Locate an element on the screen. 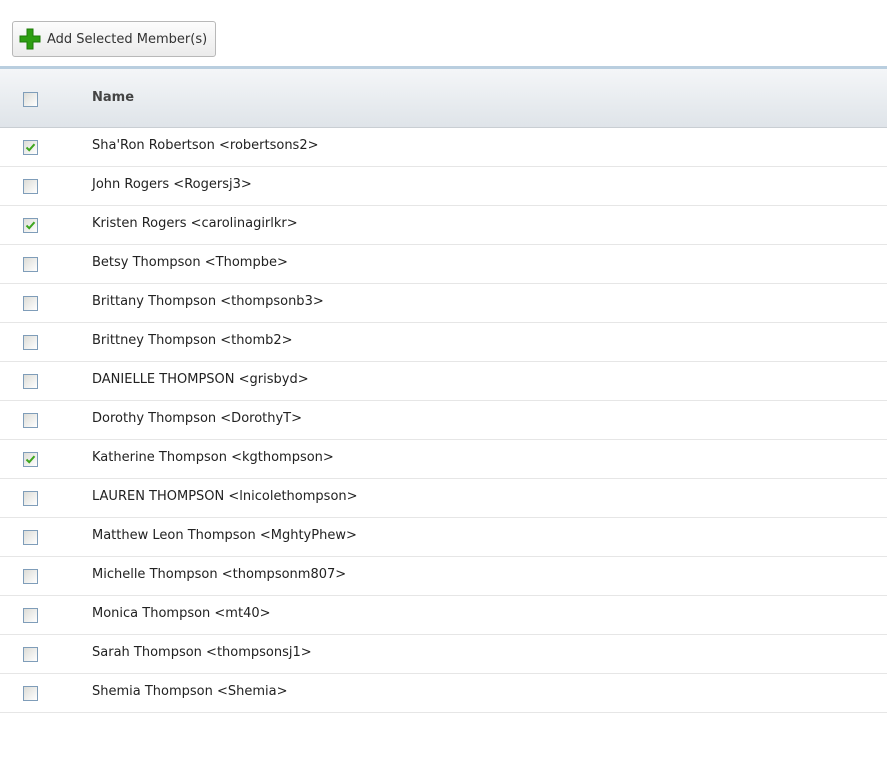 This screenshot has width=887, height=784. member-row: Michelle Thompson <thompsonm807> is located at coordinates (443, 576).